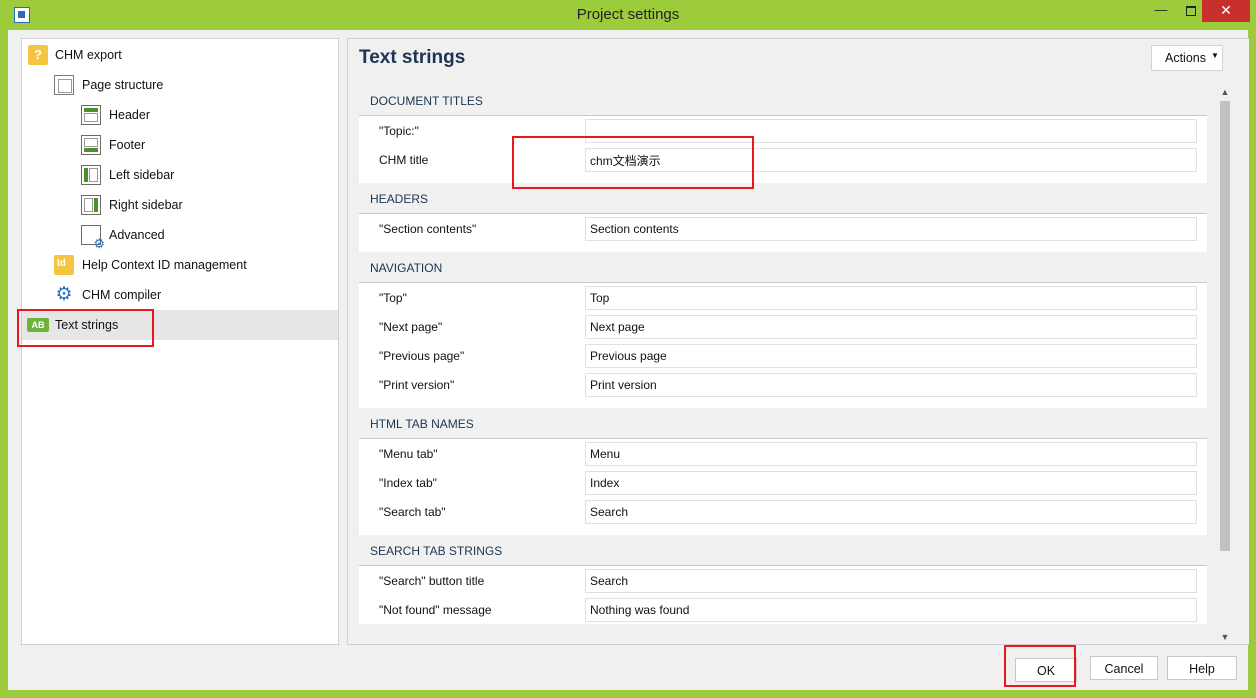 This screenshot has width=1256, height=698. I want to click on field-row: CHM title, so click(783, 159).